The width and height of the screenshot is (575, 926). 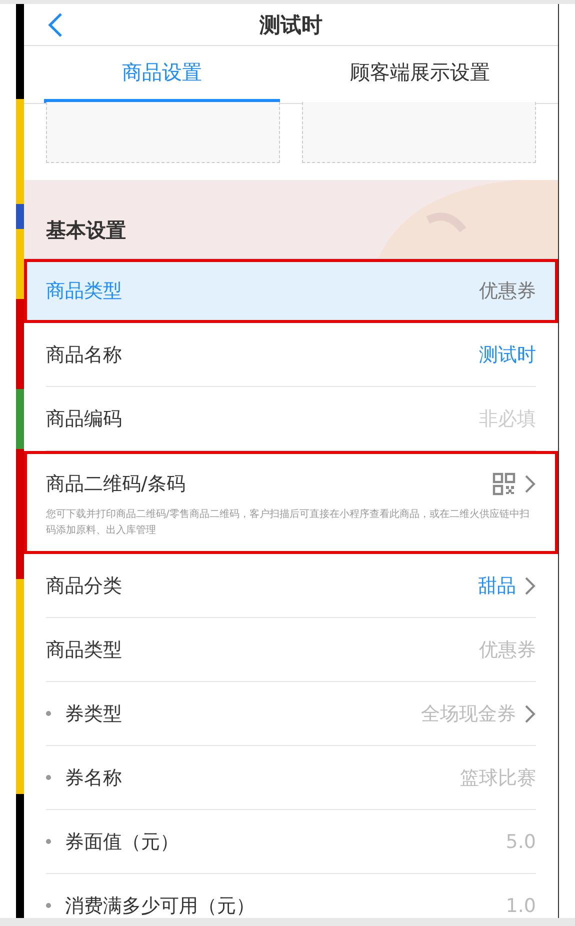 What do you see at coordinates (504, 484) in the screenshot?
I see `qr-code-icon` at bounding box center [504, 484].